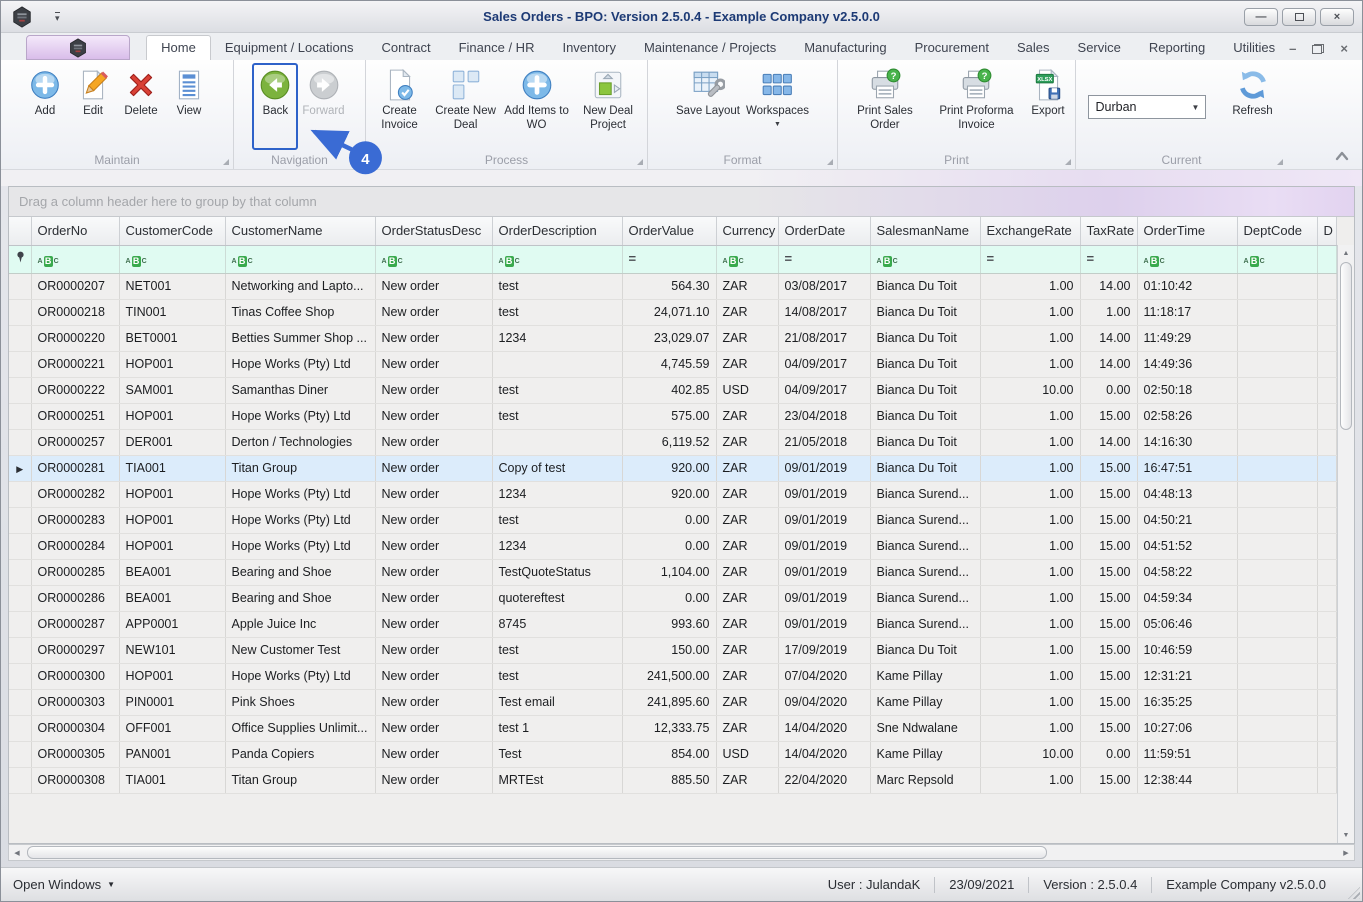  I want to click on tab-utilities: Utilities, so click(1254, 48).